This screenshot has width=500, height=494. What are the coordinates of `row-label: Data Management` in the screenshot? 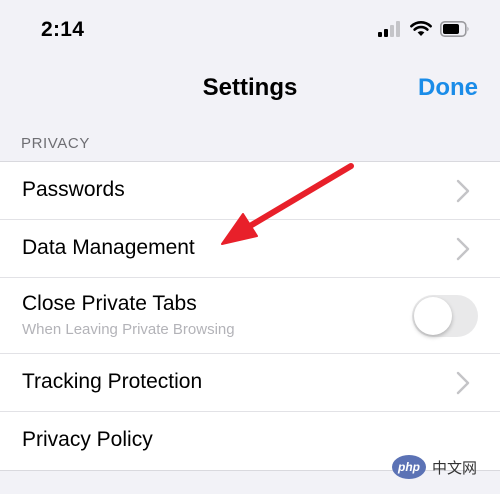 It's located at (108, 247).